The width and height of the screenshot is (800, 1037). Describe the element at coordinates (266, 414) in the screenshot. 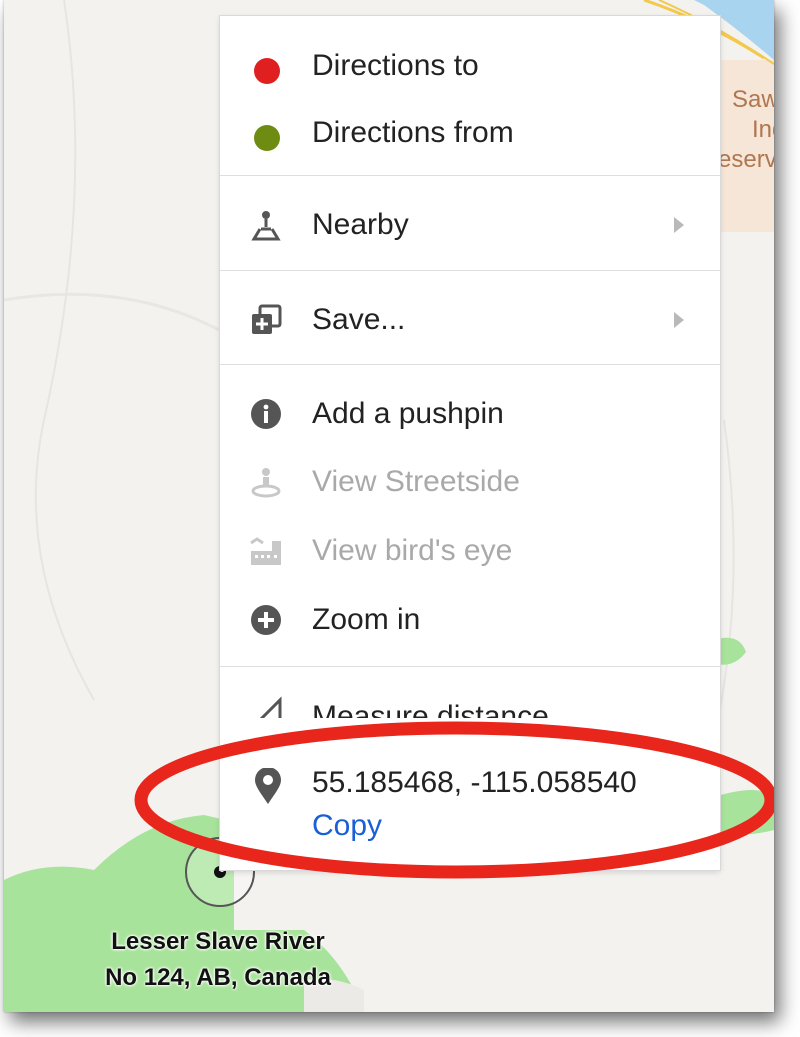

I see `info-icon` at that location.